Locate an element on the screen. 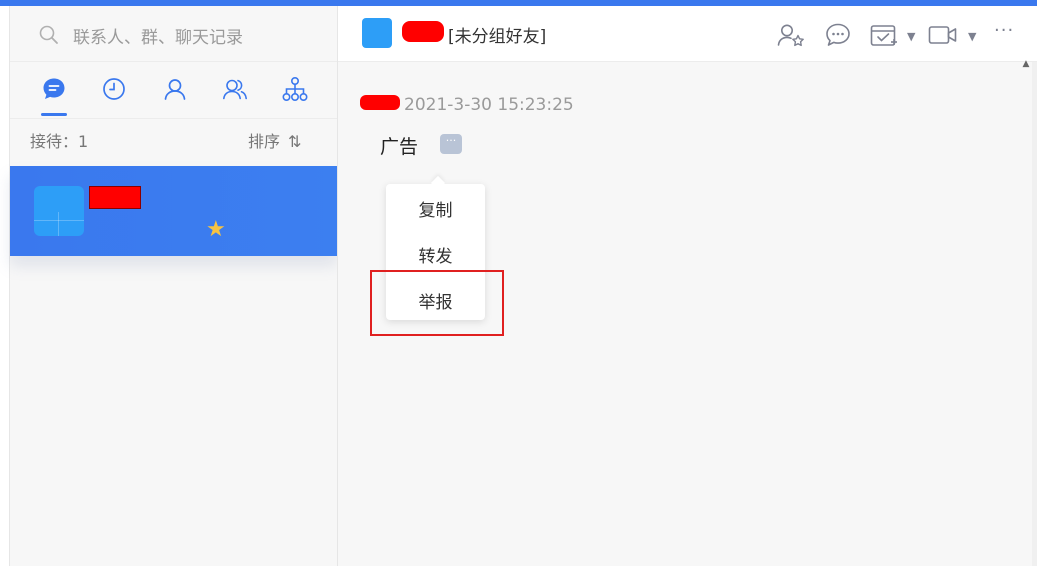 This screenshot has width=1037, height=566. group-icon is located at coordinates (235, 89).